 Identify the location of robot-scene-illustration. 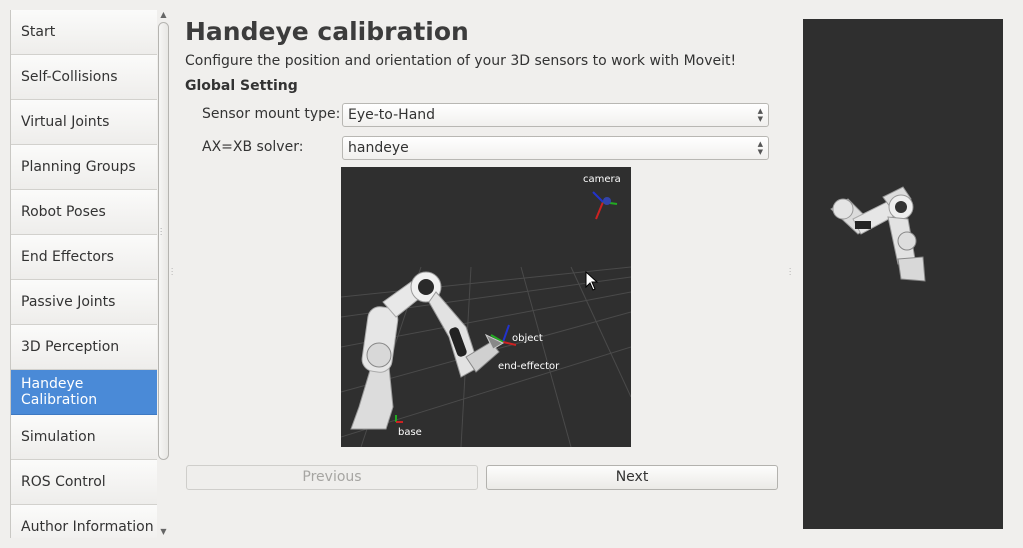
(486, 319).